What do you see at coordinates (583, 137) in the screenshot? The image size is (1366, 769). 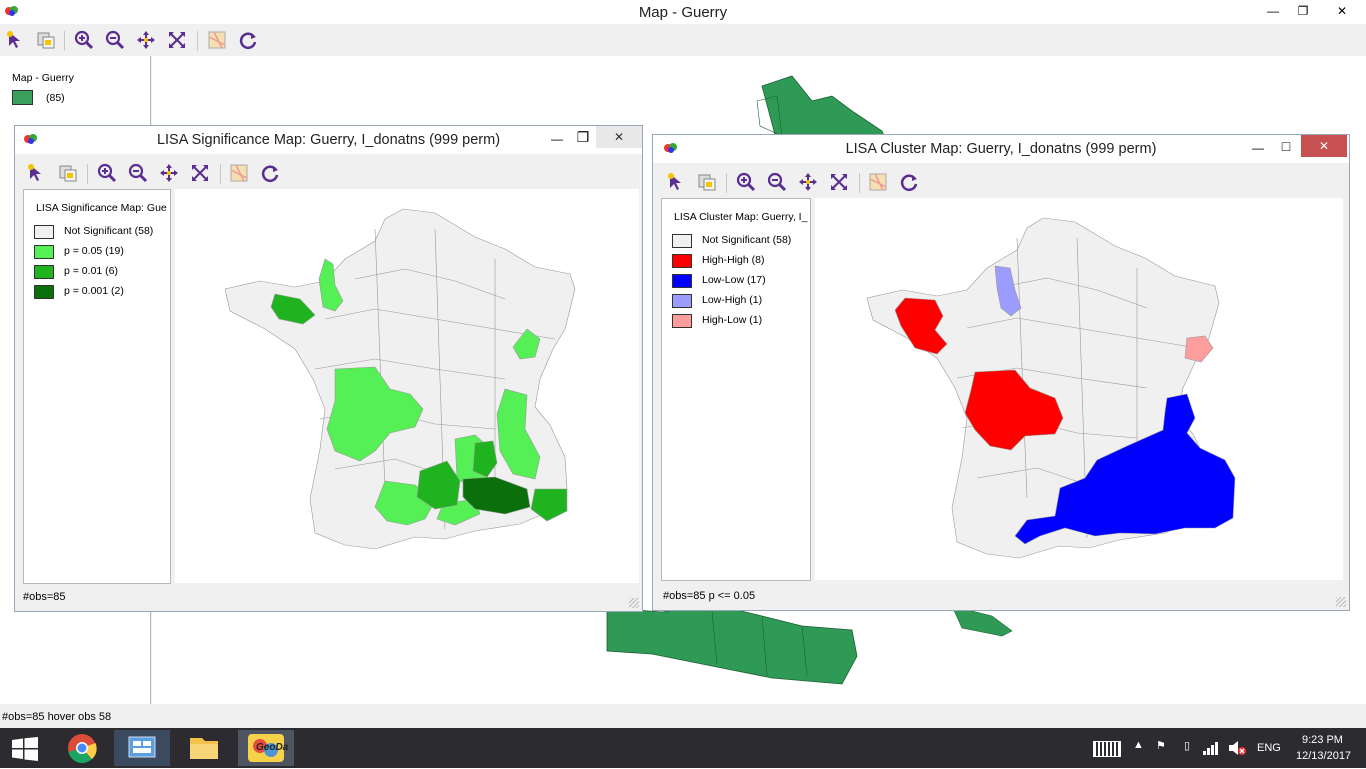 I see `maximize-button: ❐` at bounding box center [583, 137].